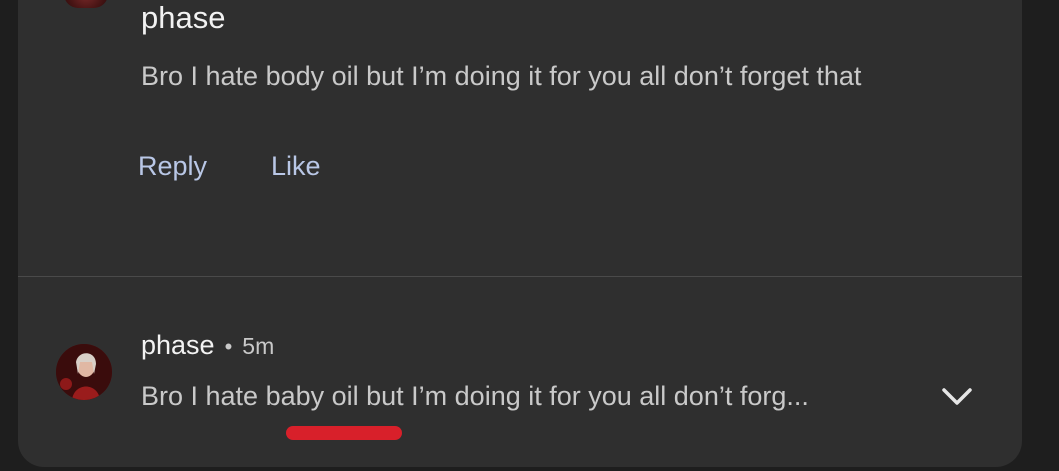 This screenshot has width=1059, height=471. I want to click on expand-button, so click(957, 396).